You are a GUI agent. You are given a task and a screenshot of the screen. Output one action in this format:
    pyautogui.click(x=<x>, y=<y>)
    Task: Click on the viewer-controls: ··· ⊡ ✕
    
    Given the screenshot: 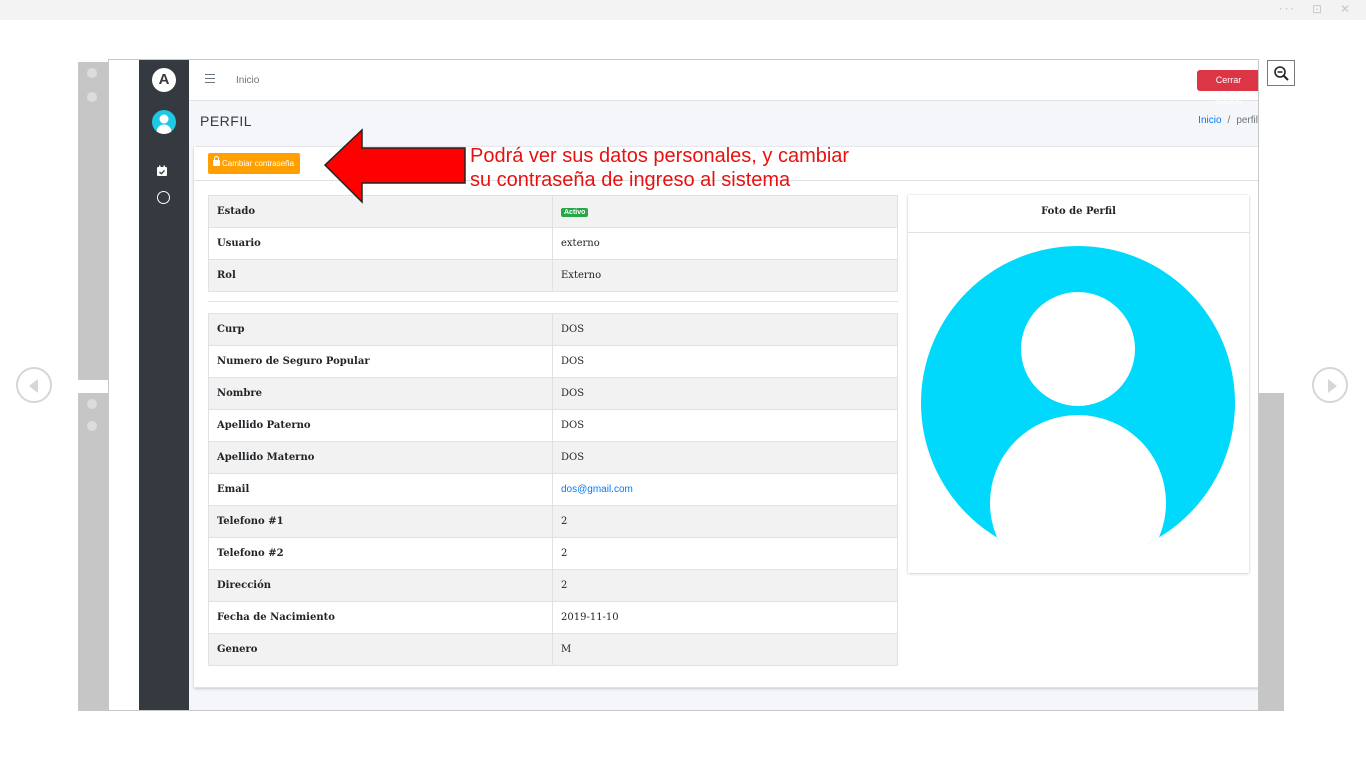 What is the action you would take?
    pyautogui.click(x=1310, y=9)
    